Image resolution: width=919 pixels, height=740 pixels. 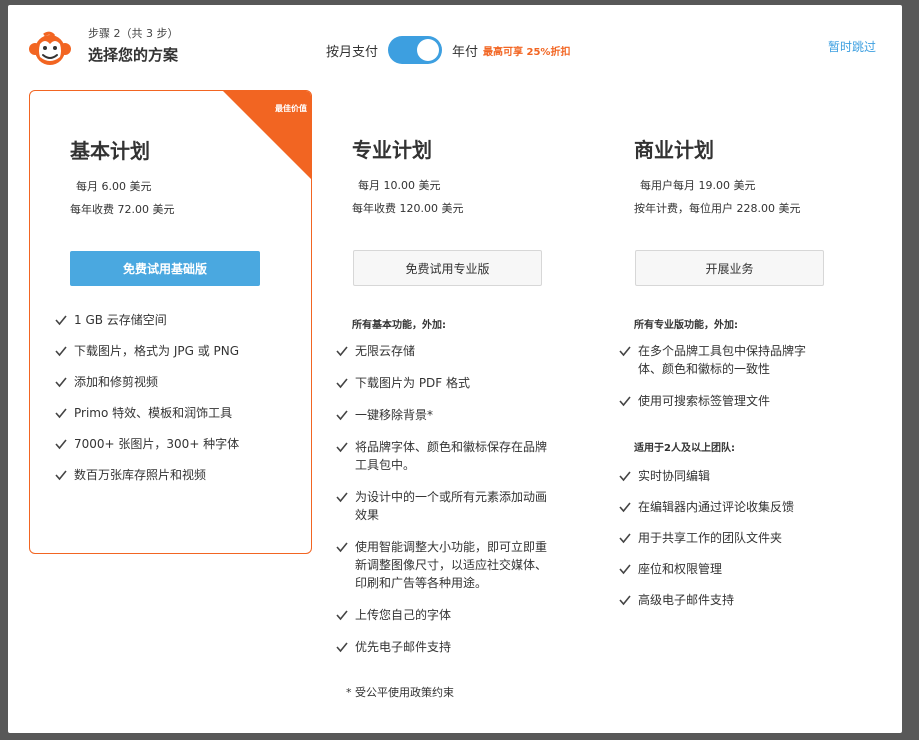 What do you see at coordinates (465, 50) in the screenshot?
I see `yearly-label: 年付` at bounding box center [465, 50].